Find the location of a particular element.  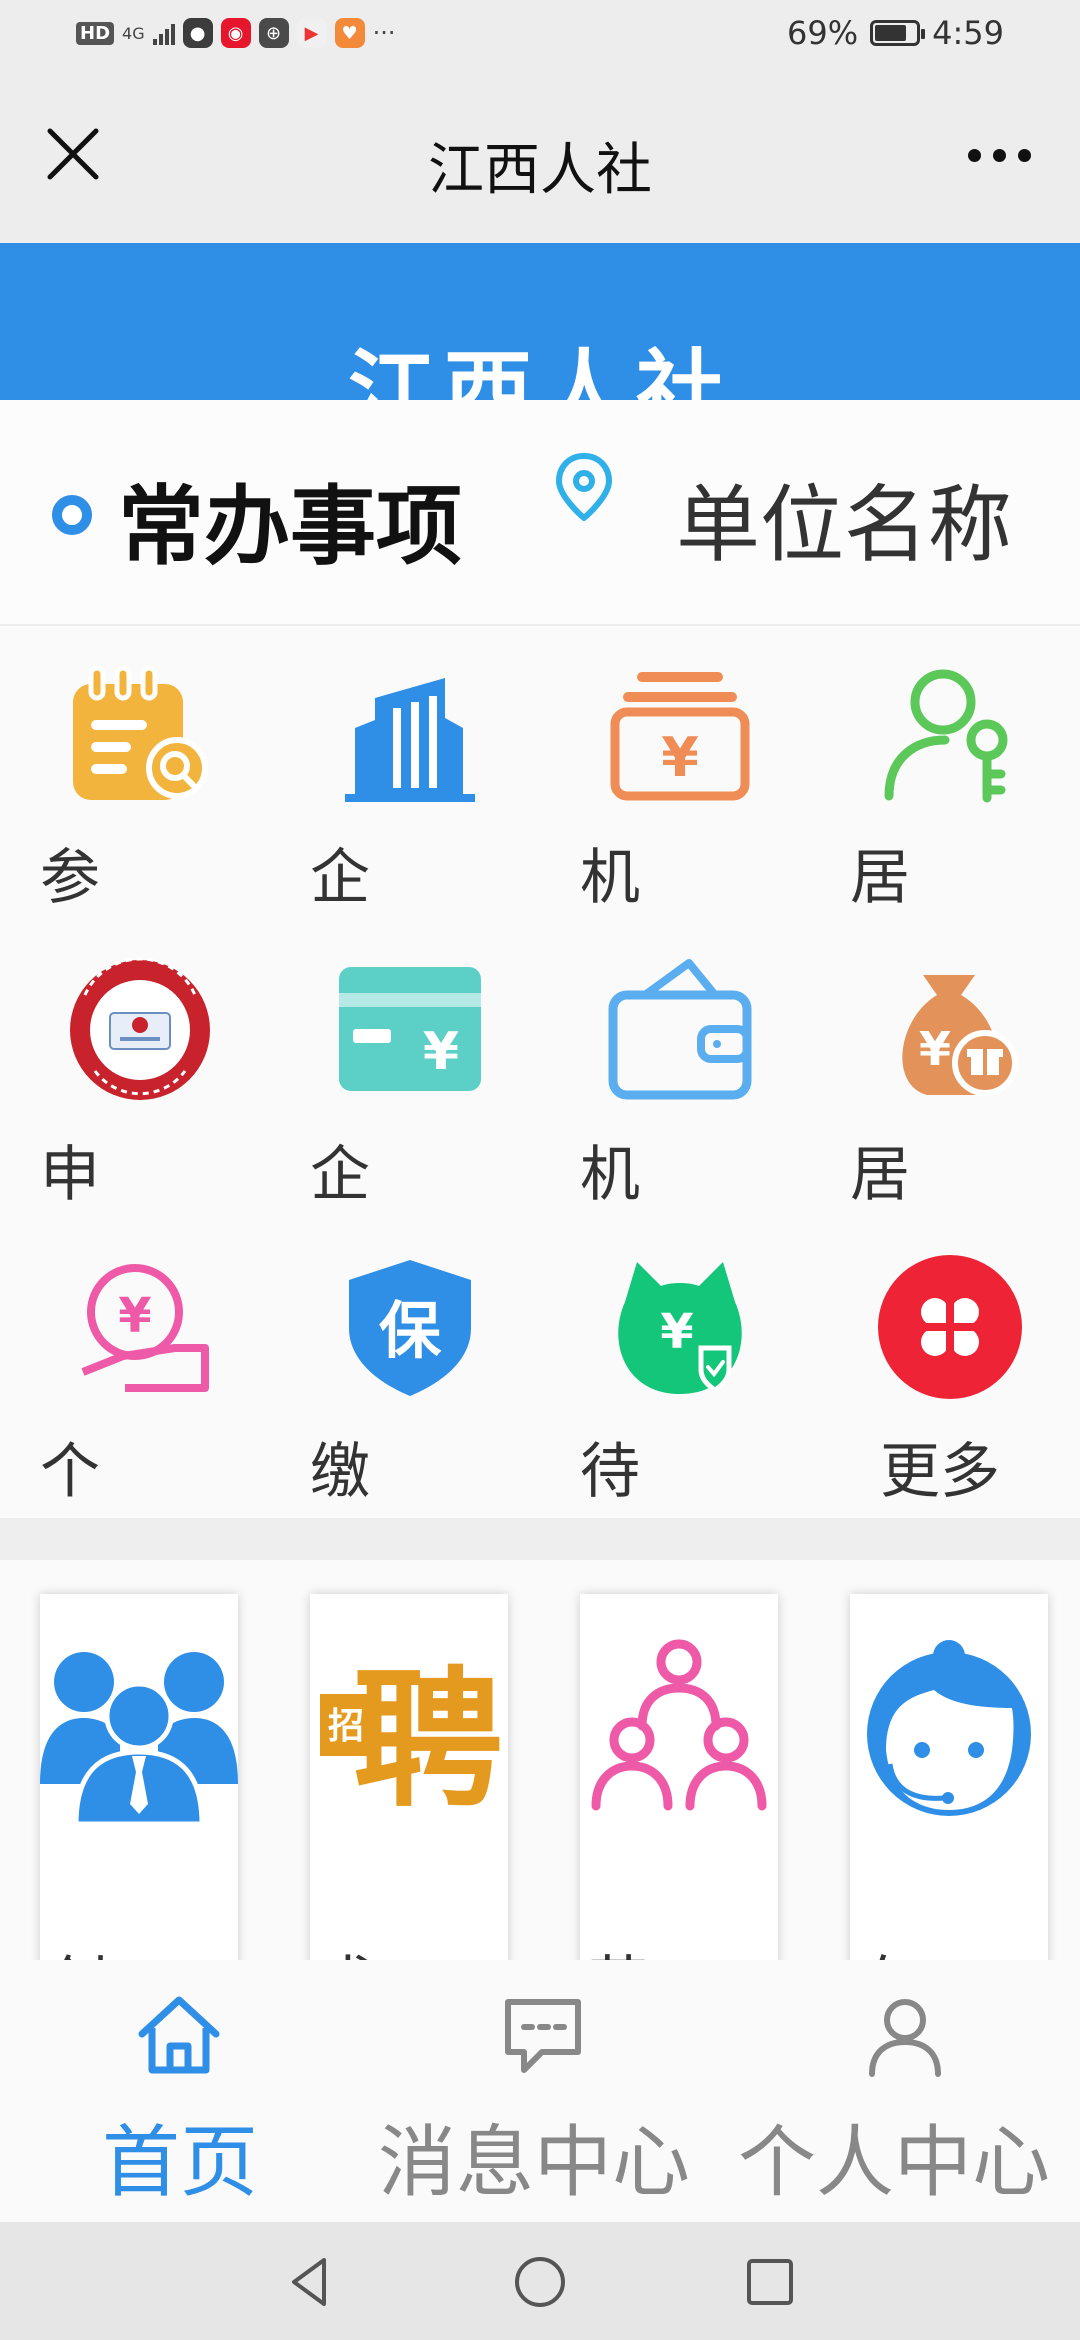

wechat-icon: ● is located at coordinates (197, 33).